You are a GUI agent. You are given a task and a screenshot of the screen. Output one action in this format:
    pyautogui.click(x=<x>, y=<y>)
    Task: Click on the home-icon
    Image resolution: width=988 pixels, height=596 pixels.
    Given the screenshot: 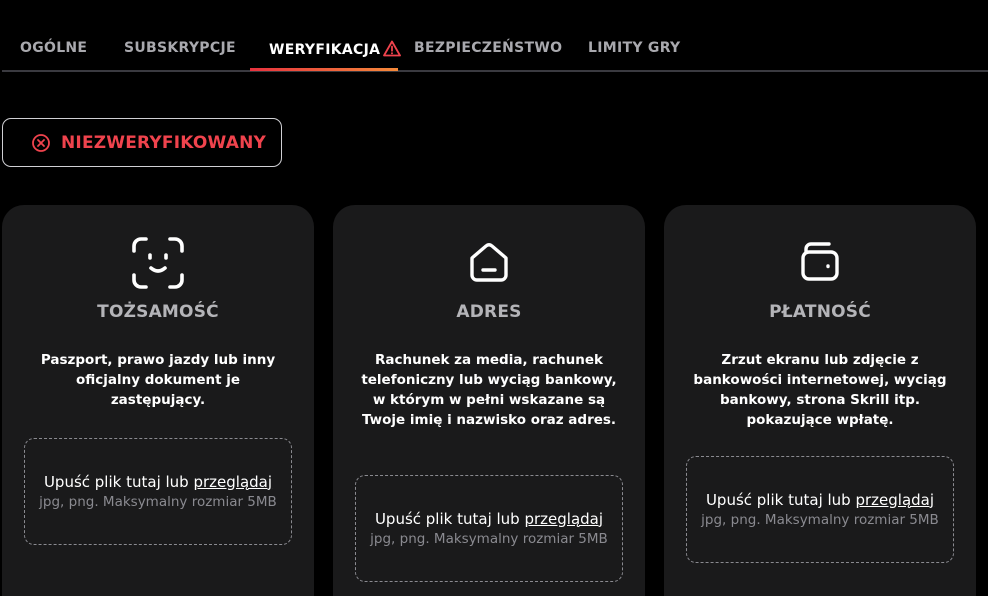 What is the action you would take?
    pyautogui.click(x=489, y=262)
    